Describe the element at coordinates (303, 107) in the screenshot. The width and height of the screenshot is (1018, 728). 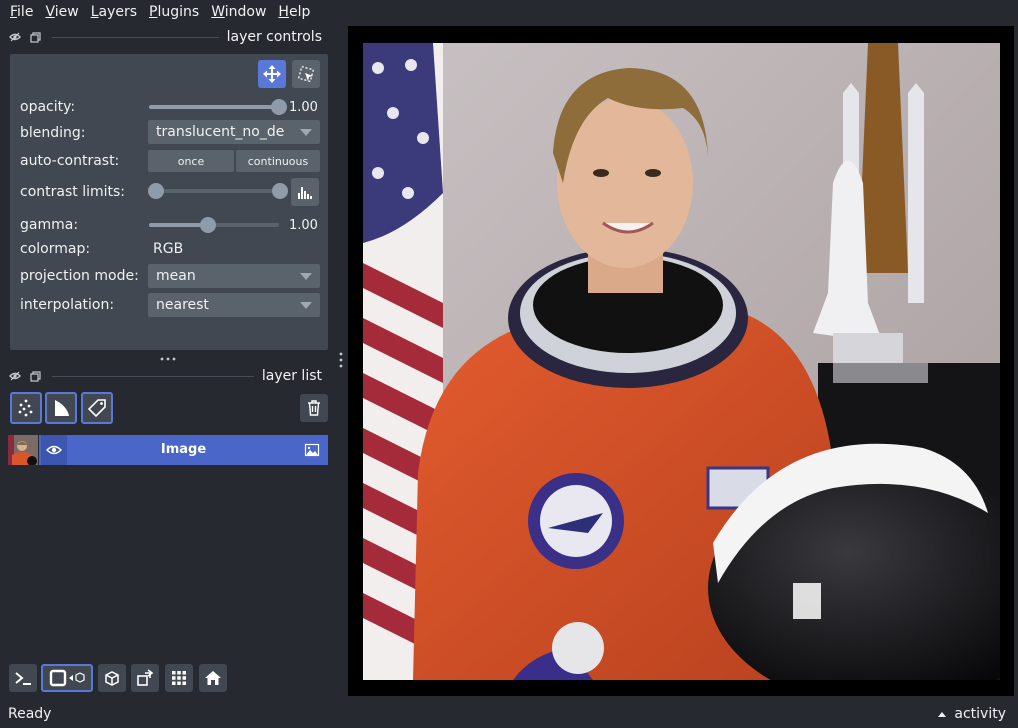
I see `opacity-value: 1.00` at that location.